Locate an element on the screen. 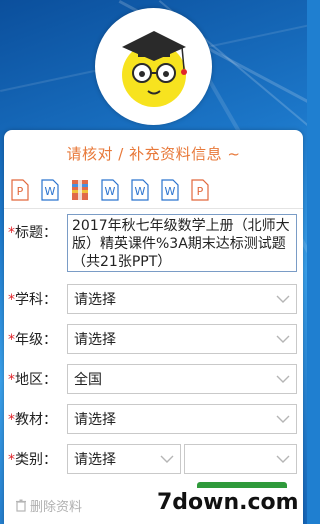 This screenshot has width=320, height=524. file-type-list: P W W W W P is located at coordinates (110, 190).